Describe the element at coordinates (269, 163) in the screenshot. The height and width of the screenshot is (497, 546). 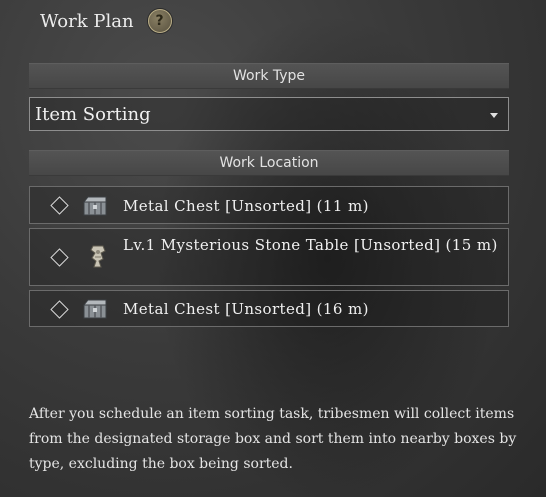
I see `work-location-section-header: Work Location` at that location.